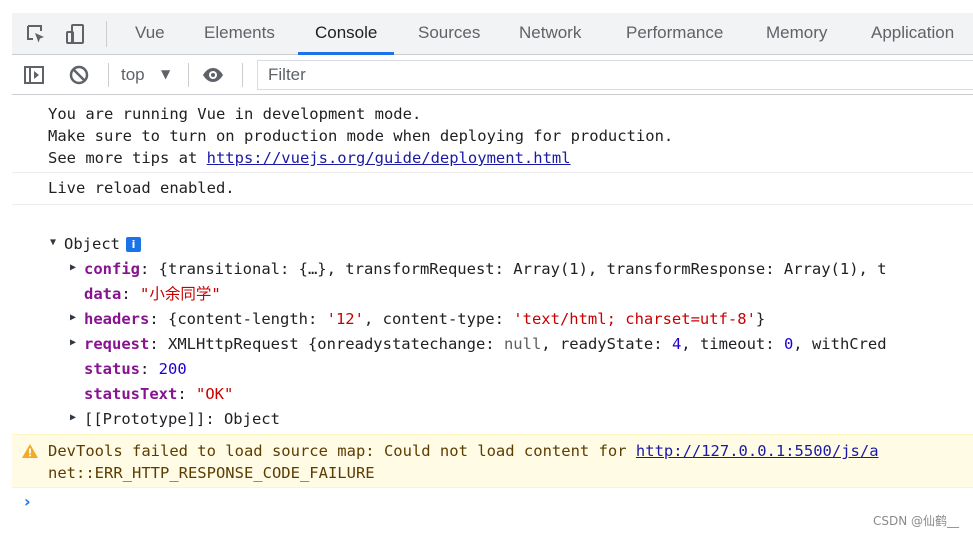 The width and height of the screenshot is (973, 537). I want to click on context-caret-icon: ▼, so click(165, 74).